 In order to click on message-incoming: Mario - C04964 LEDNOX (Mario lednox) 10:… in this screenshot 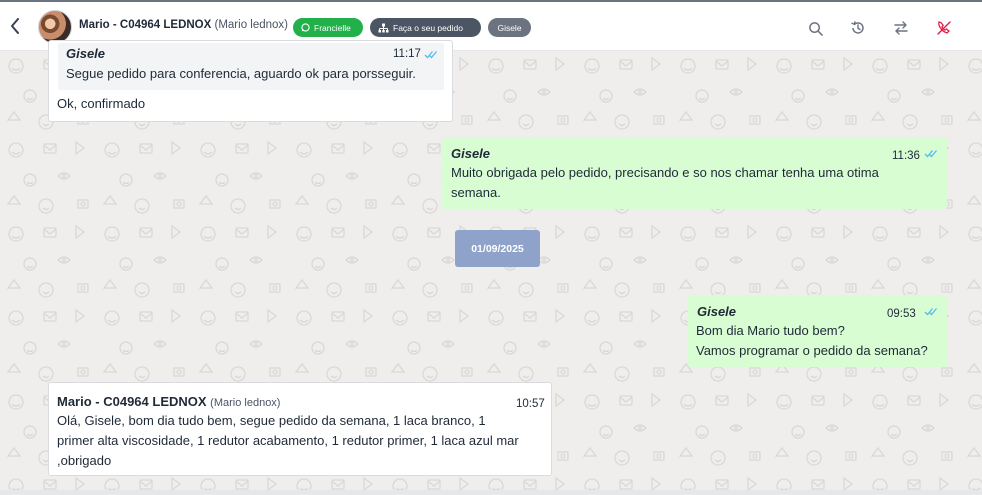, I will do `click(300, 429)`.